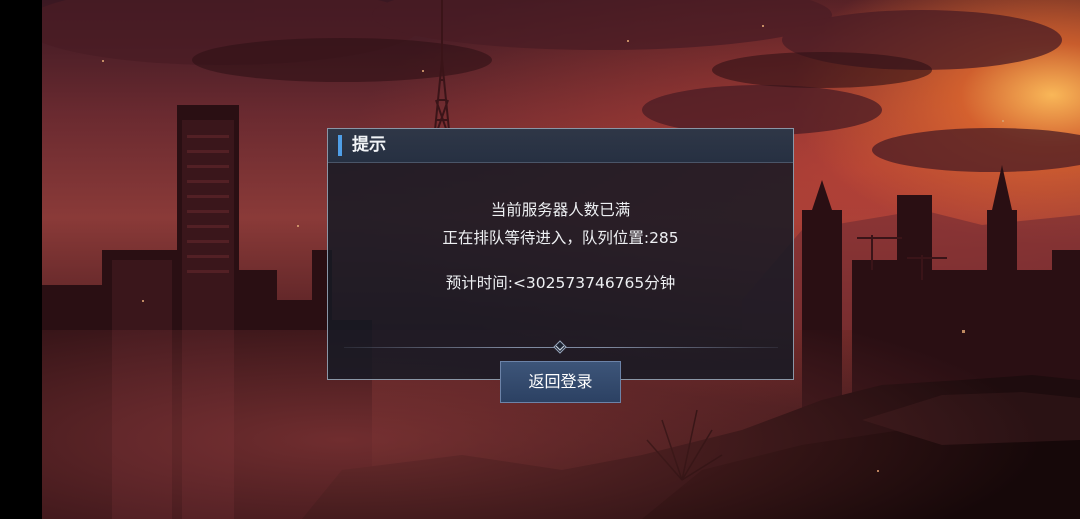 This screenshot has height=519, width=1080. I want to click on header-accent-bar, so click(340, 145).